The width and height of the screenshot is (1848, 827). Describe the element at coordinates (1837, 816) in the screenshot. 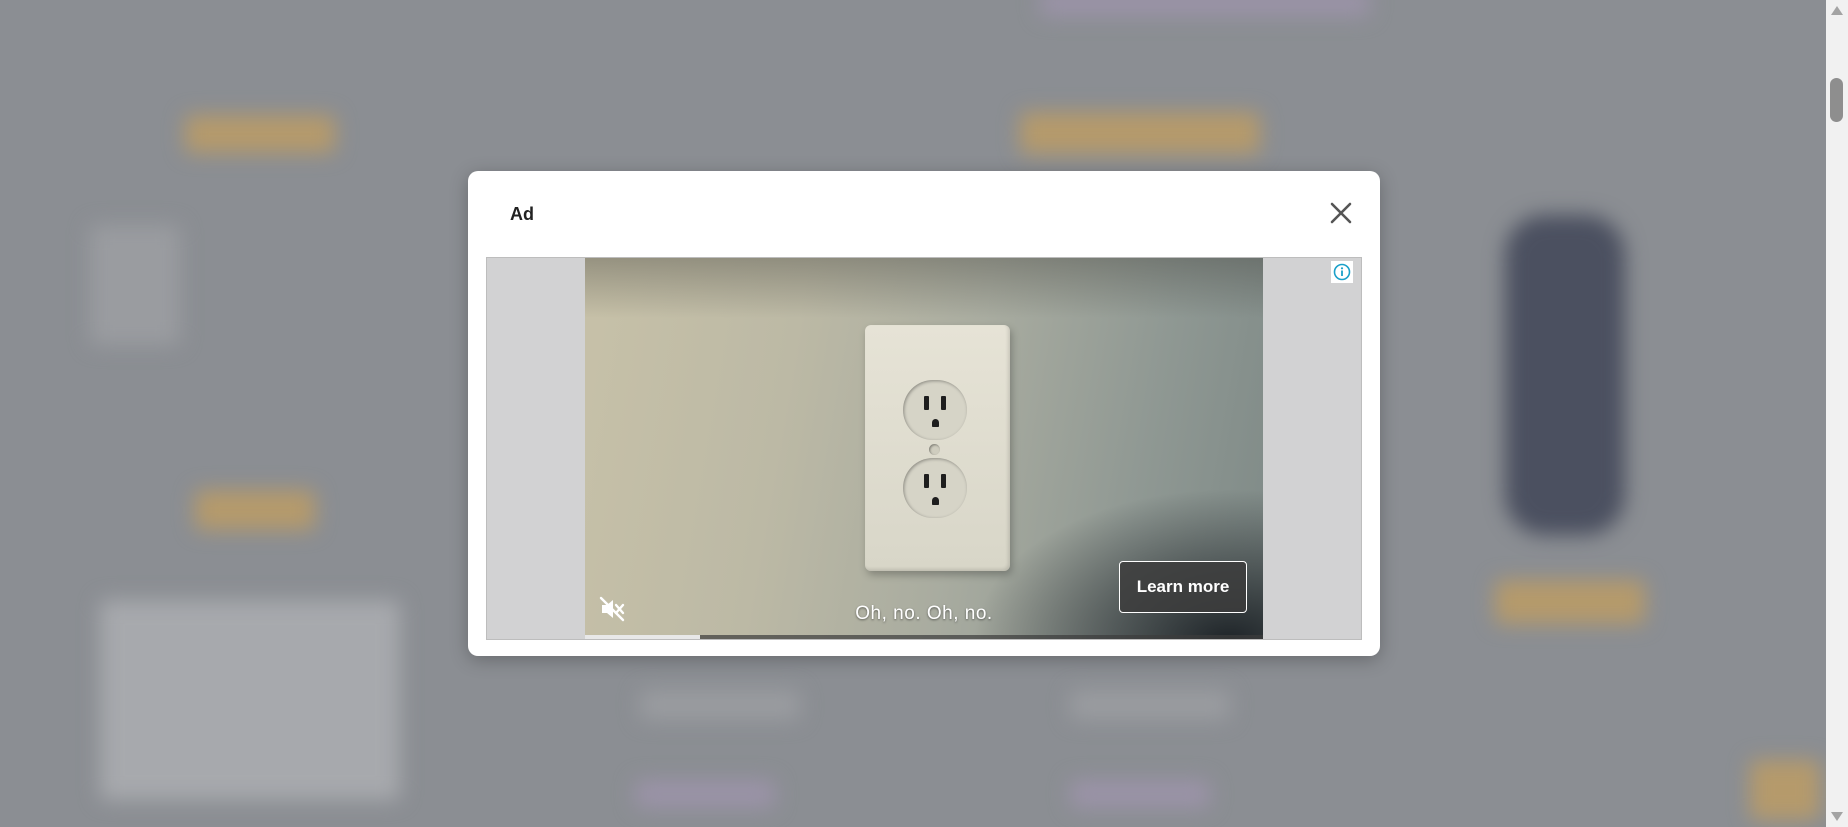

I see `scroll-down-arrow-icon` at that location.